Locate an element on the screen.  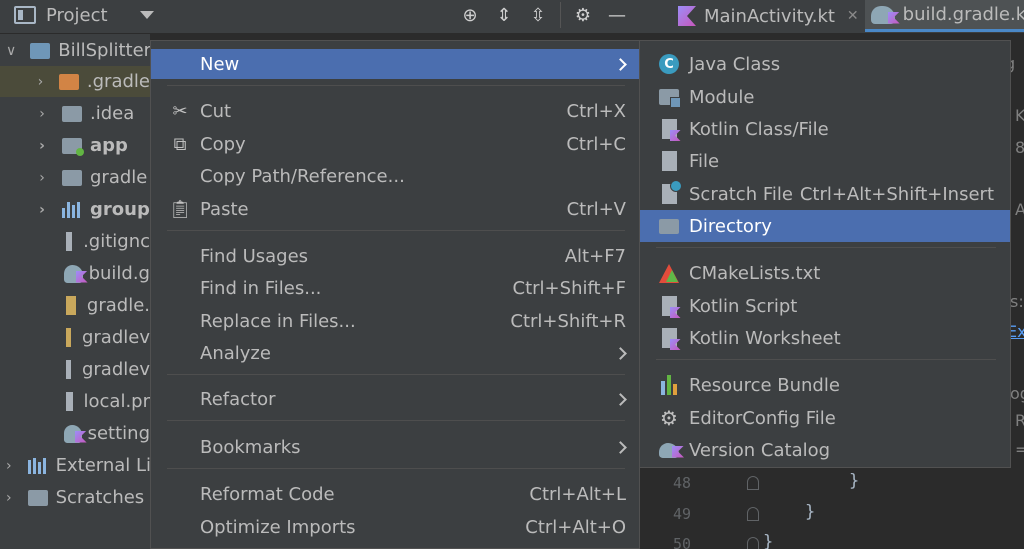
tab-build-gradle: build.gradle.kts is located at coordinates (944, 16).